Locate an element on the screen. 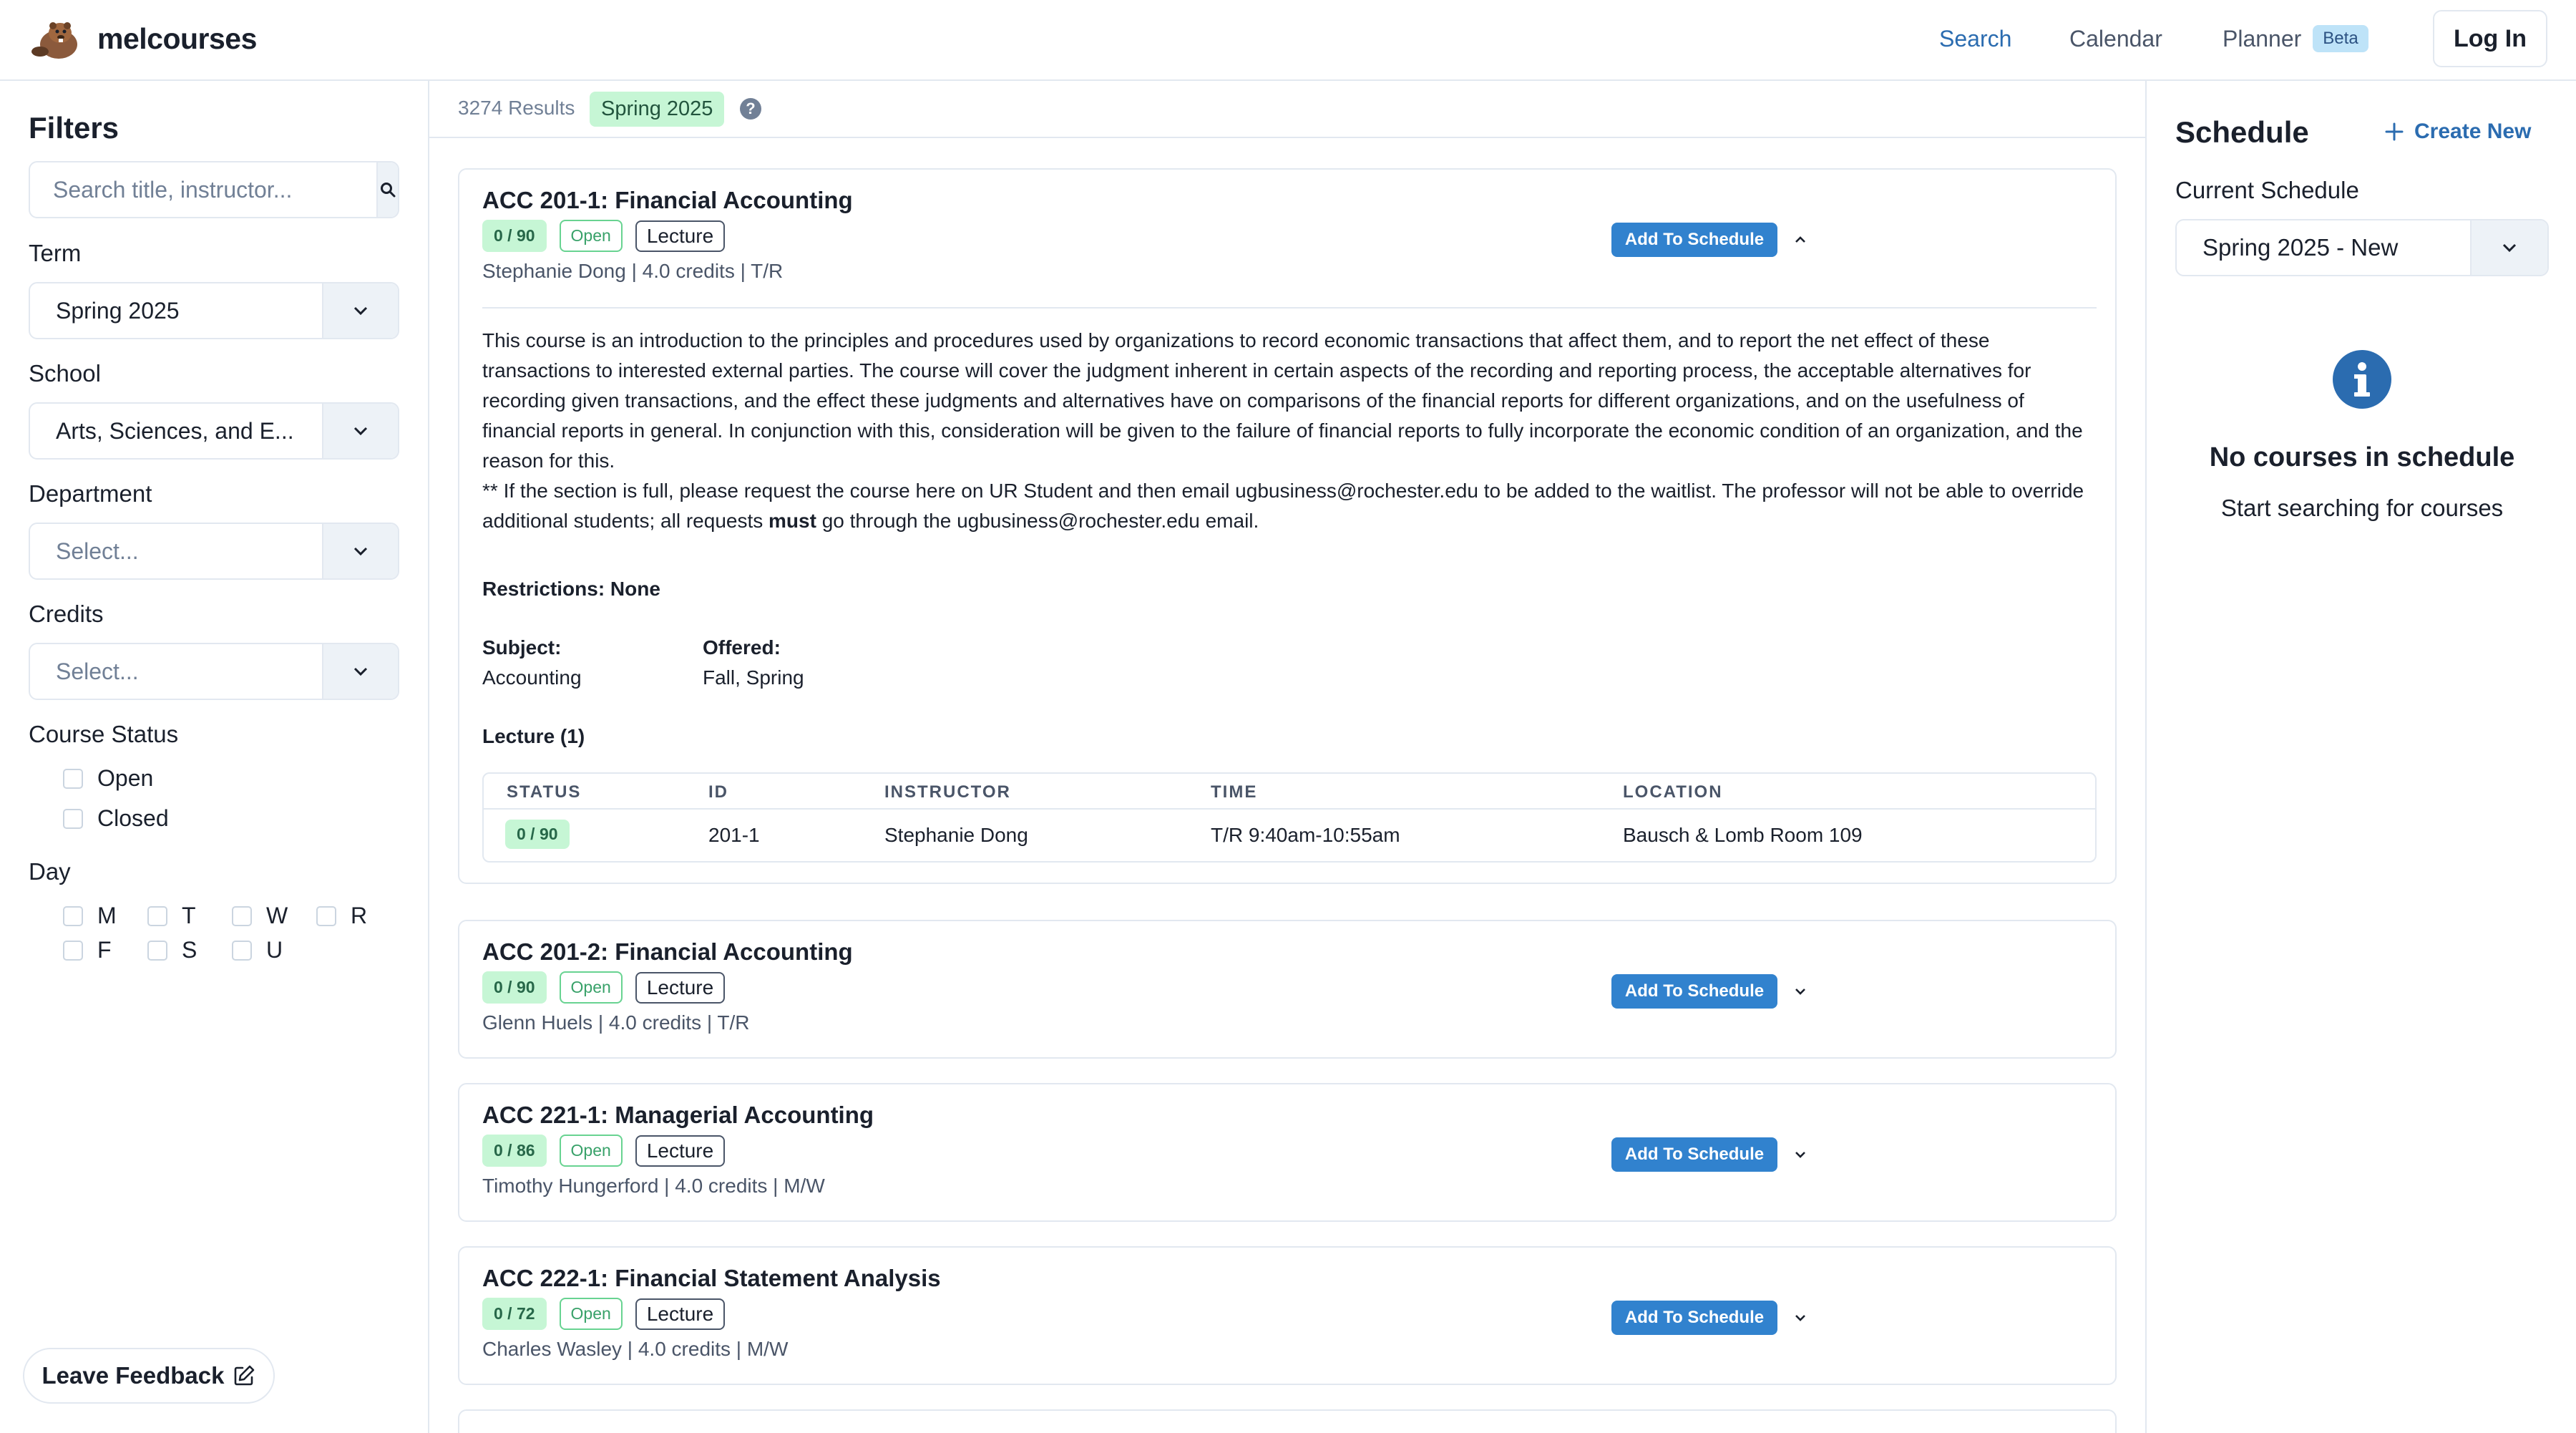 The image size is (2576, 1433). course-card-partial is located at coordinates (1287, 1421).